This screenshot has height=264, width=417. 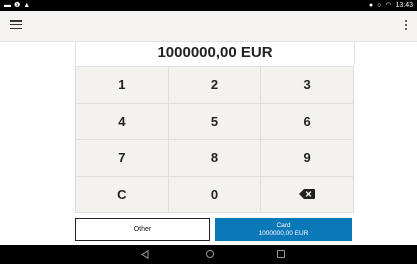 I want to click on key-2: 2, so click(x=215, y=85).